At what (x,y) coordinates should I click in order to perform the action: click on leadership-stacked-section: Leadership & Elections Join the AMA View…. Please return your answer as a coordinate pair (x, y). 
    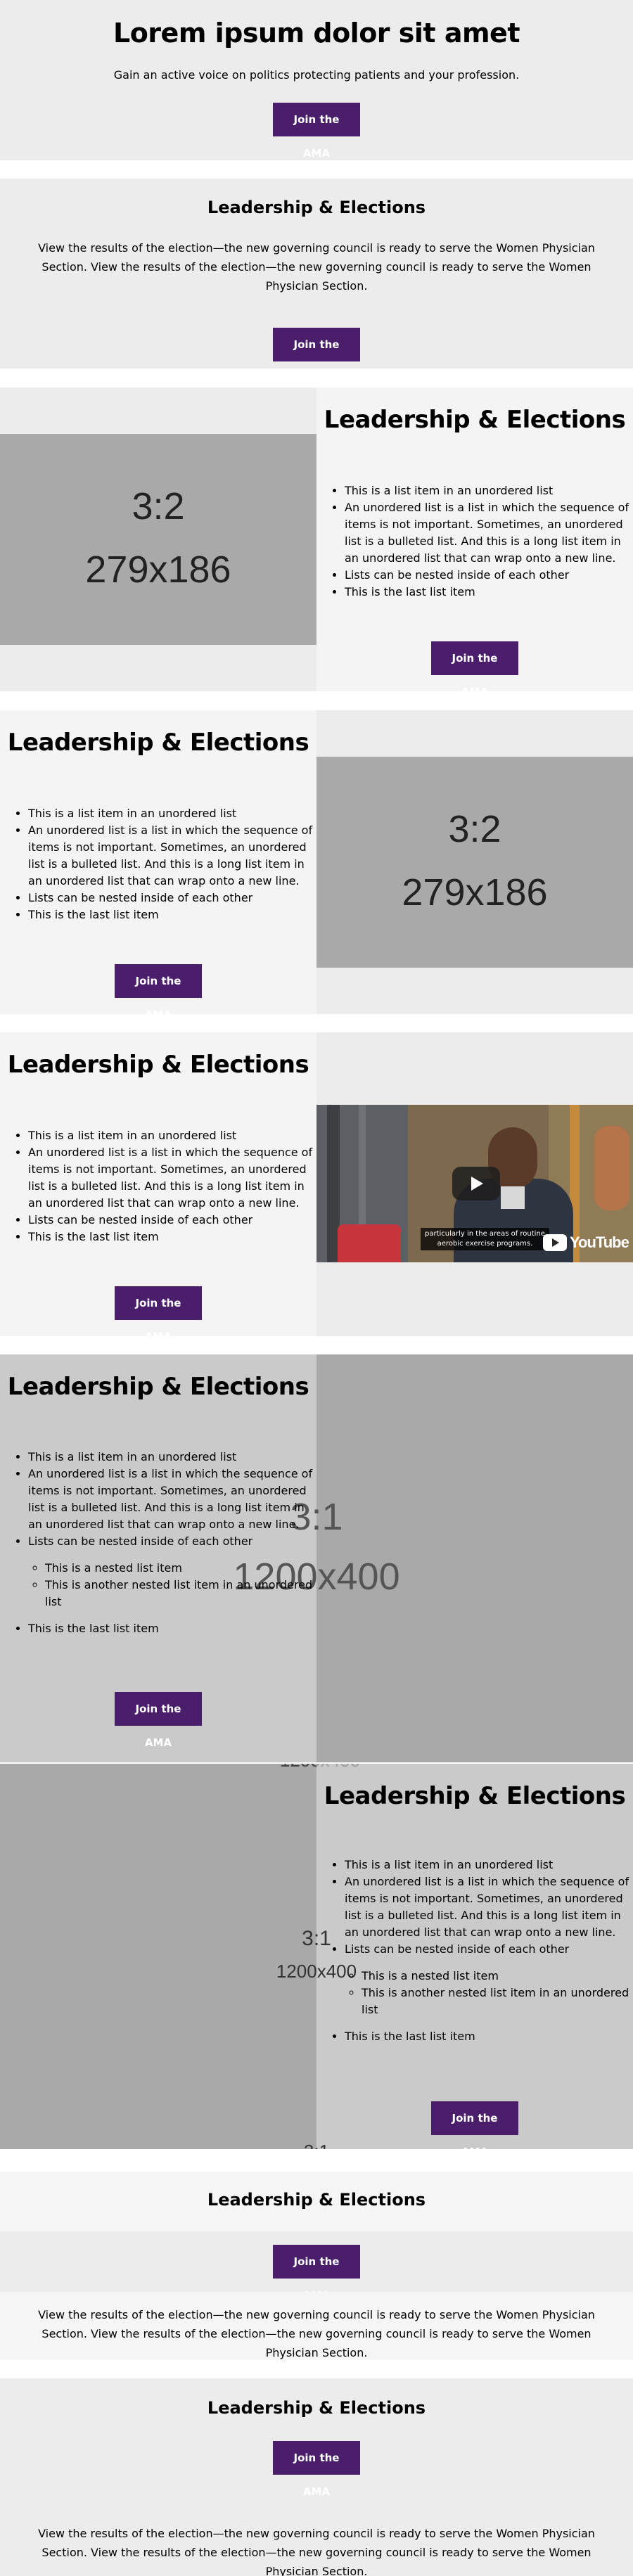
    Looking at the image, I should click on (316, 2266).